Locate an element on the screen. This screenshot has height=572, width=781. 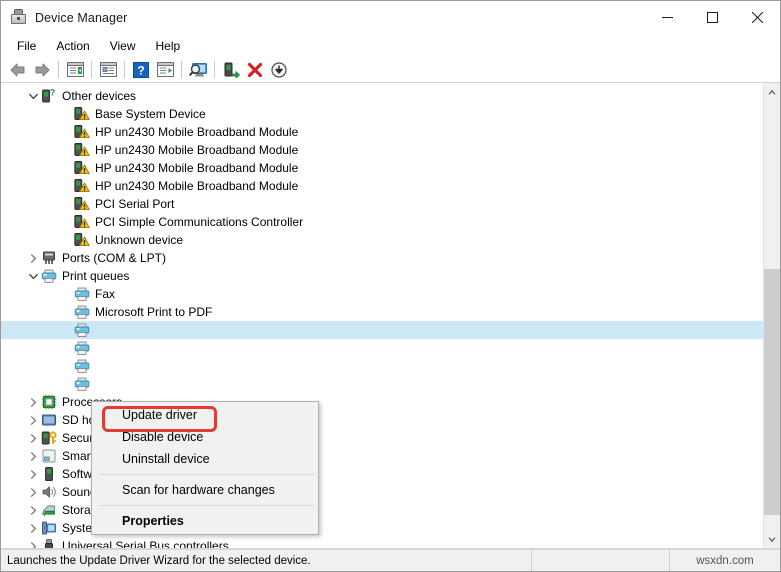
device-manager-icon is located at coordinates (18, 17).